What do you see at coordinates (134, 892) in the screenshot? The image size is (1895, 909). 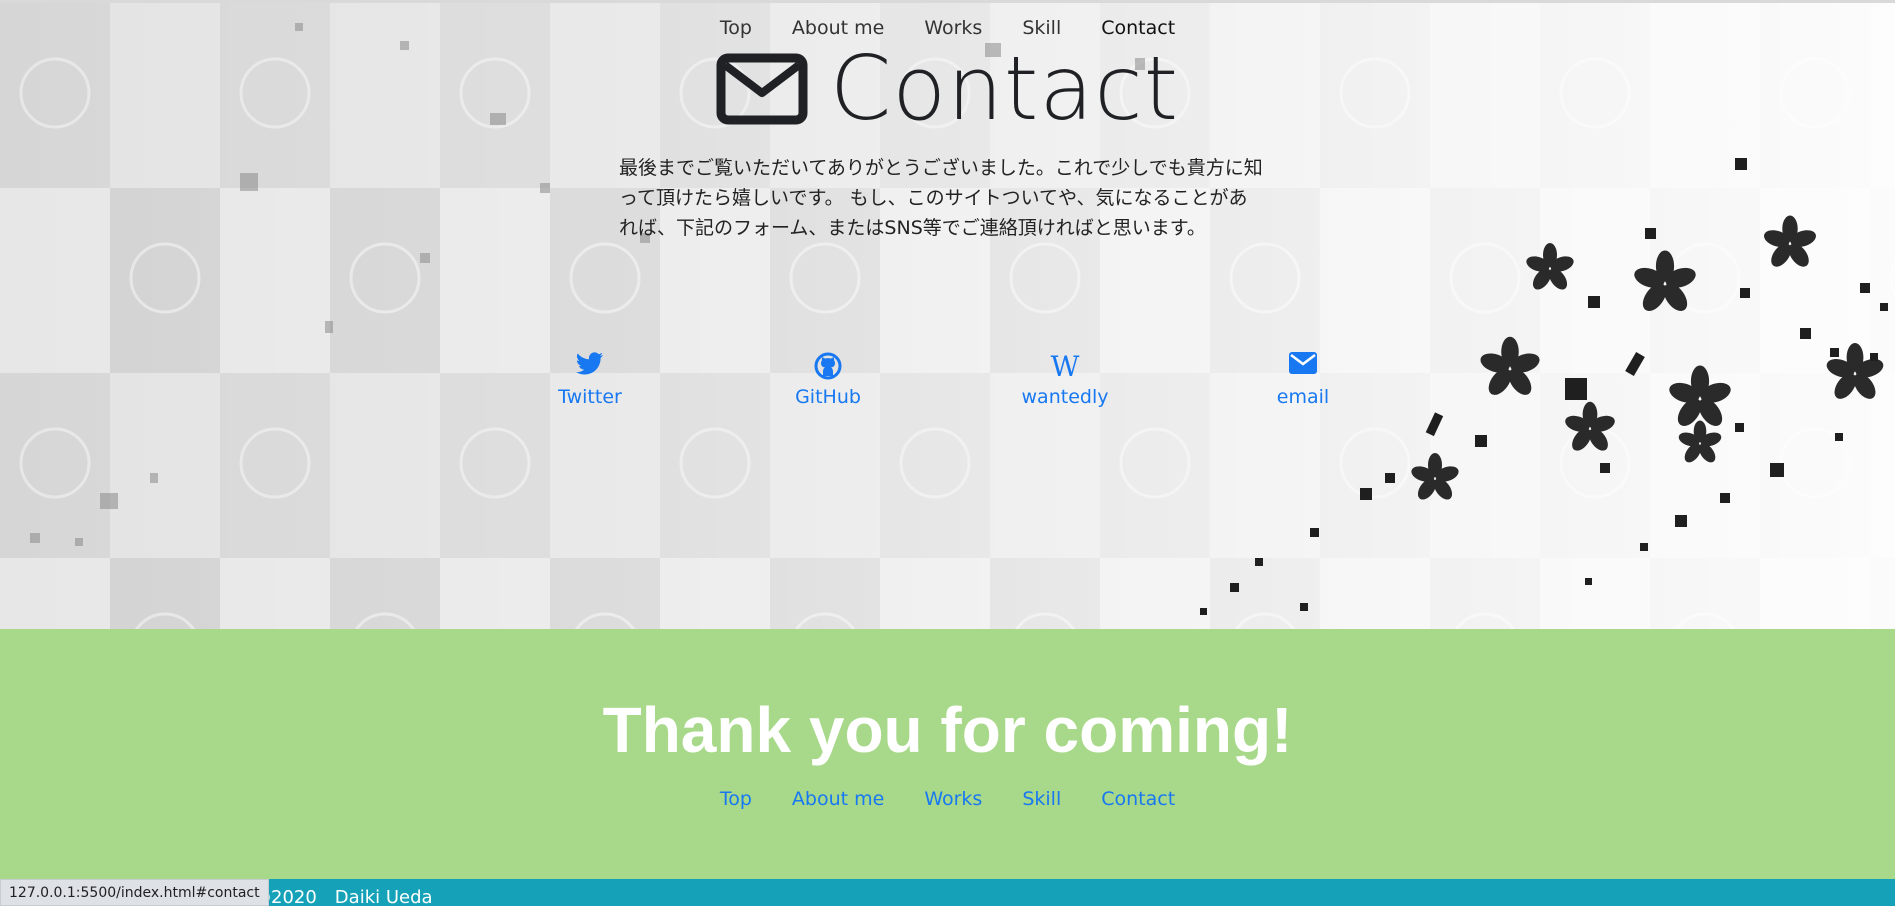 I see `status-bar-url: 127.0.0.1:5500/index.html#contact` at bounding box center [134, 892].